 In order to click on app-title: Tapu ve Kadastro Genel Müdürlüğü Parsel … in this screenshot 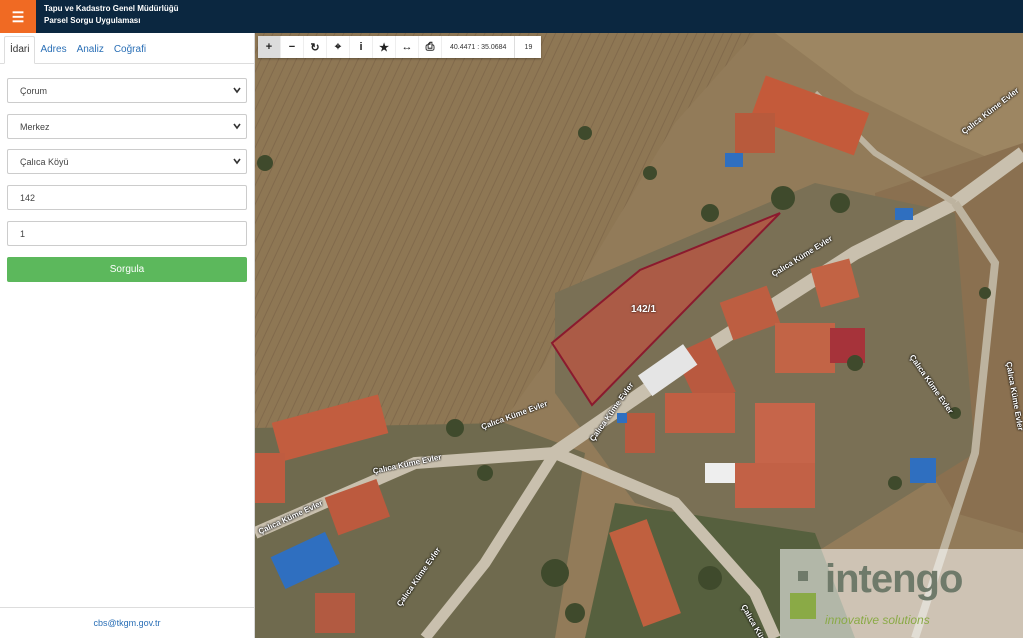, I will do `click(111, 15)`.